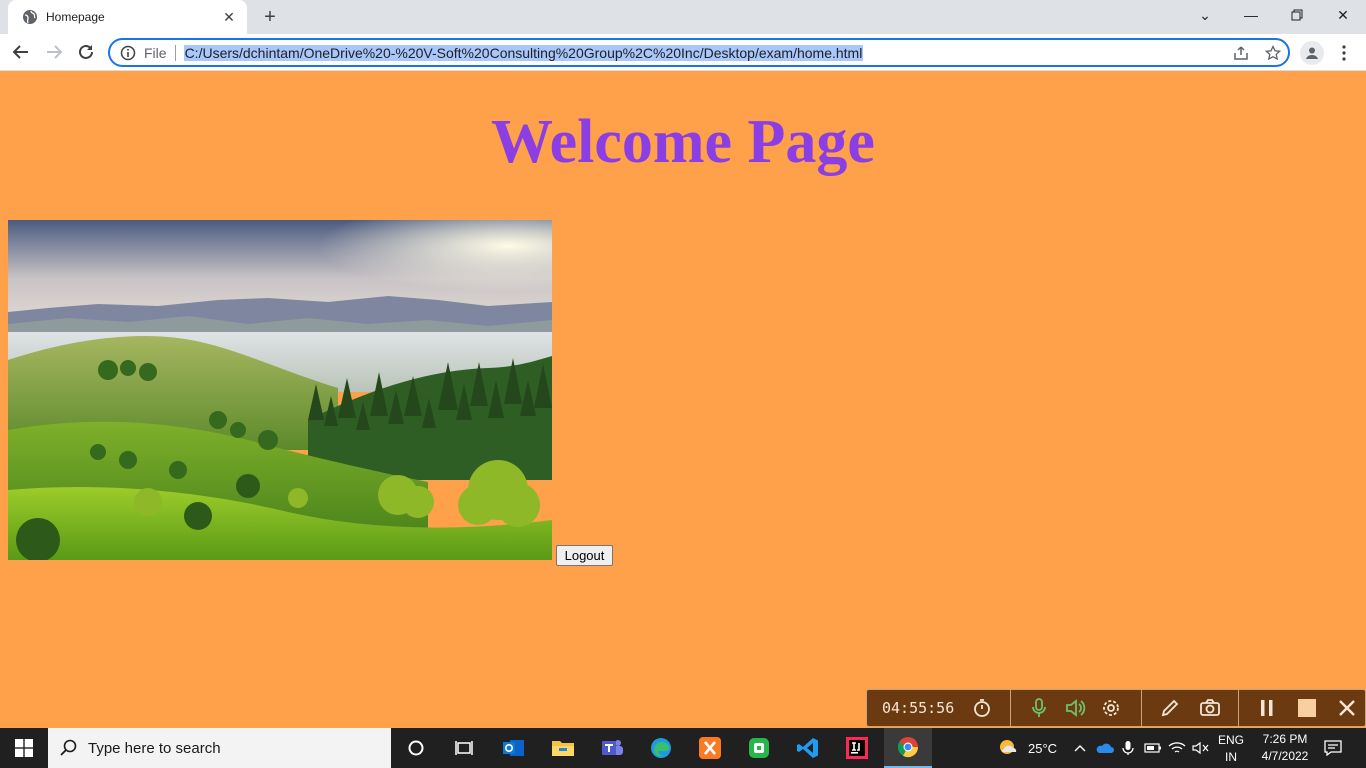  What do you see at coordinates (1075, 708) in the screenshot?
I see `speaker-icon` at bounding box center [1075, 708].